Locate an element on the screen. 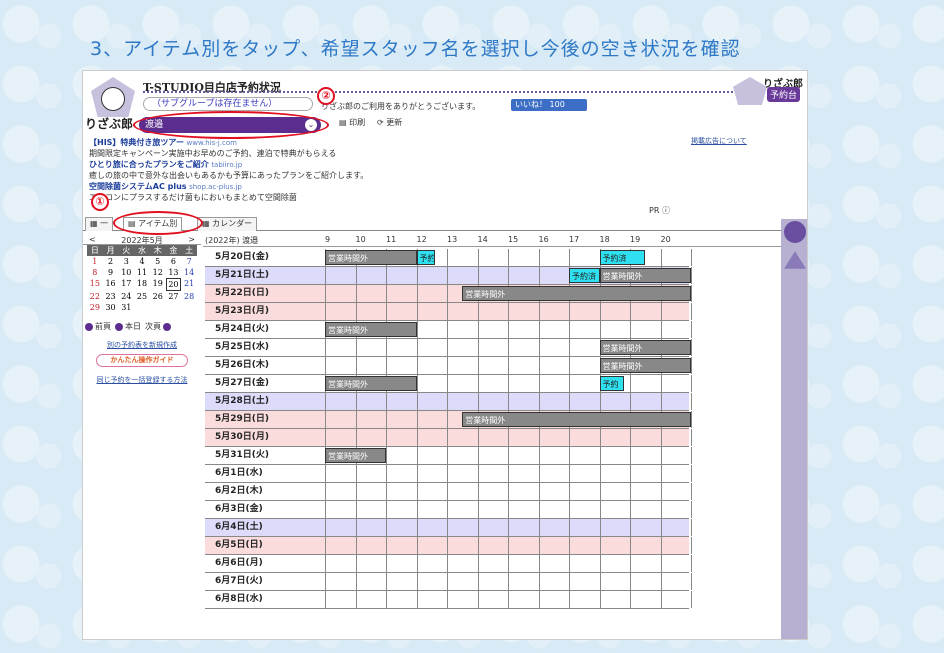  calendar-day: 16 is located at coordinates (111, 284).